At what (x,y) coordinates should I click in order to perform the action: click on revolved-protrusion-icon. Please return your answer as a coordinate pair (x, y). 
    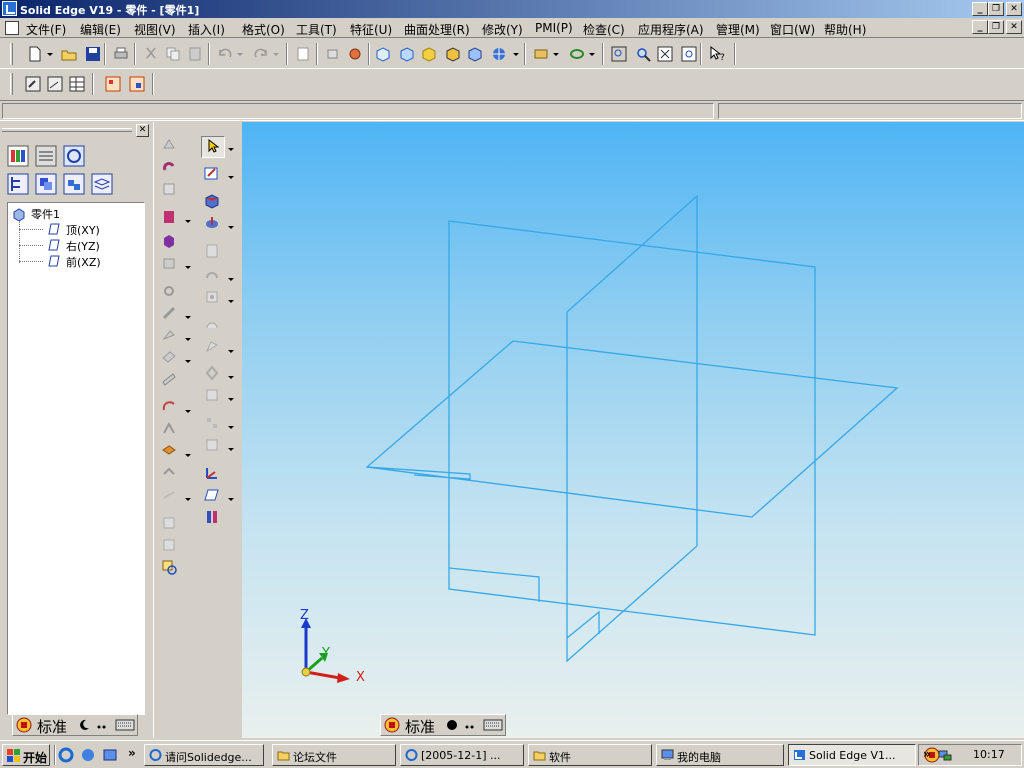
    Looking at the image, I should click on (169, 167).